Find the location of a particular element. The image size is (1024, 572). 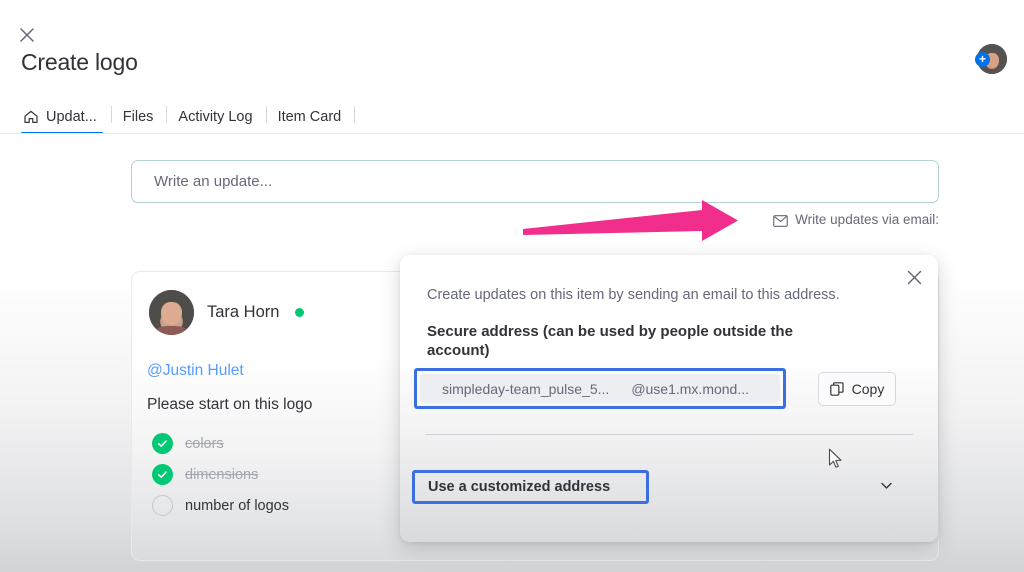

checklist-item: dimensions is located at coordinates (220, 474).